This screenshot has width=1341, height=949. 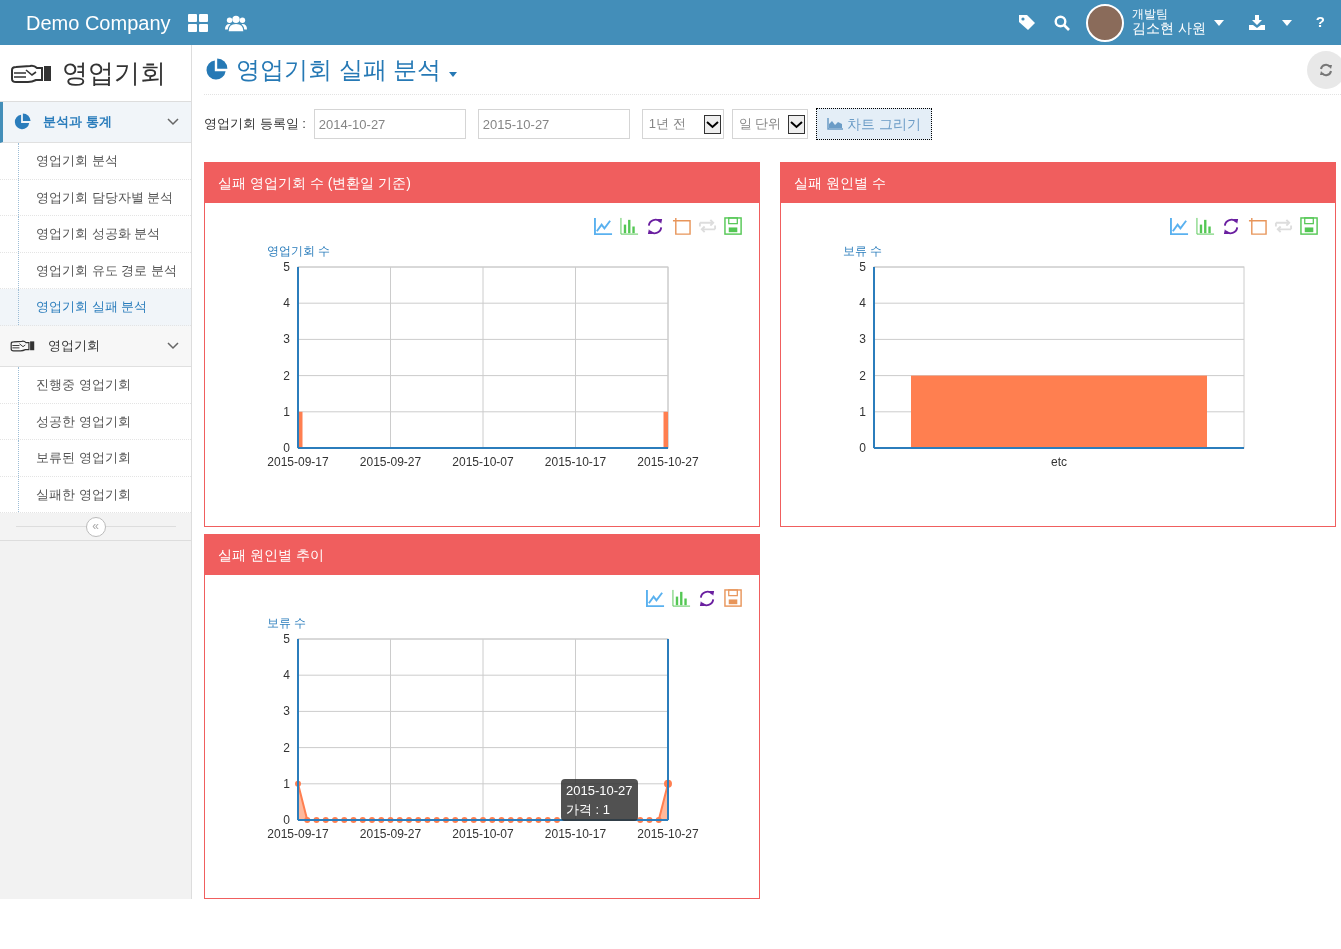 I want to click on axis-label: etc, so click(x=1059, y=462).